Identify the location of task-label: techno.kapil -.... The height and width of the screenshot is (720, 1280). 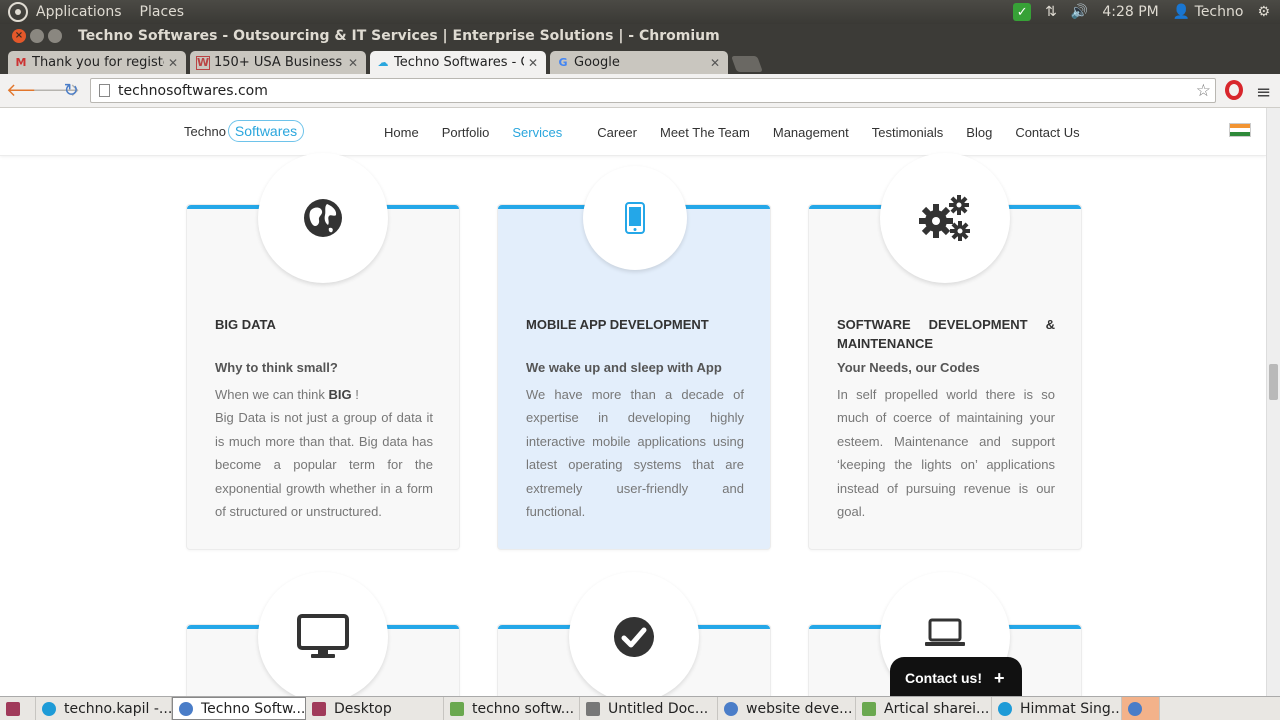
(118, 708).